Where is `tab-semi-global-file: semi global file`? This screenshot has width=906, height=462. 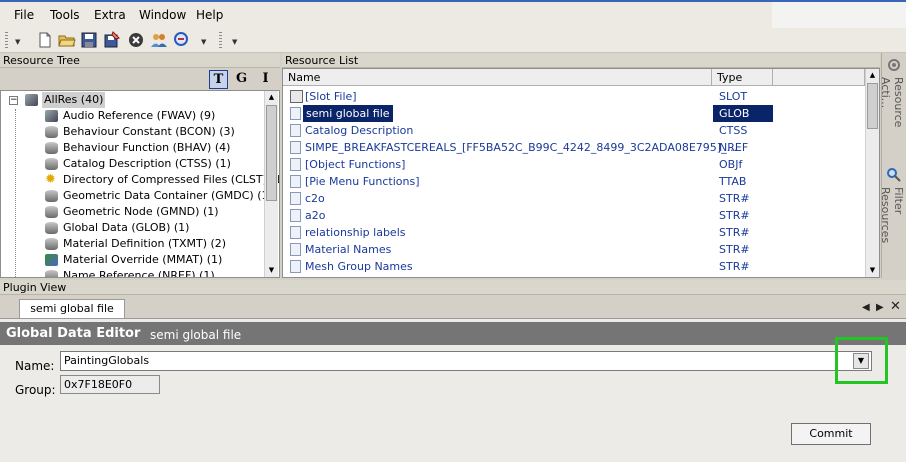
tab-semi-global-file: semi global file is located at coordinates (72, 309).